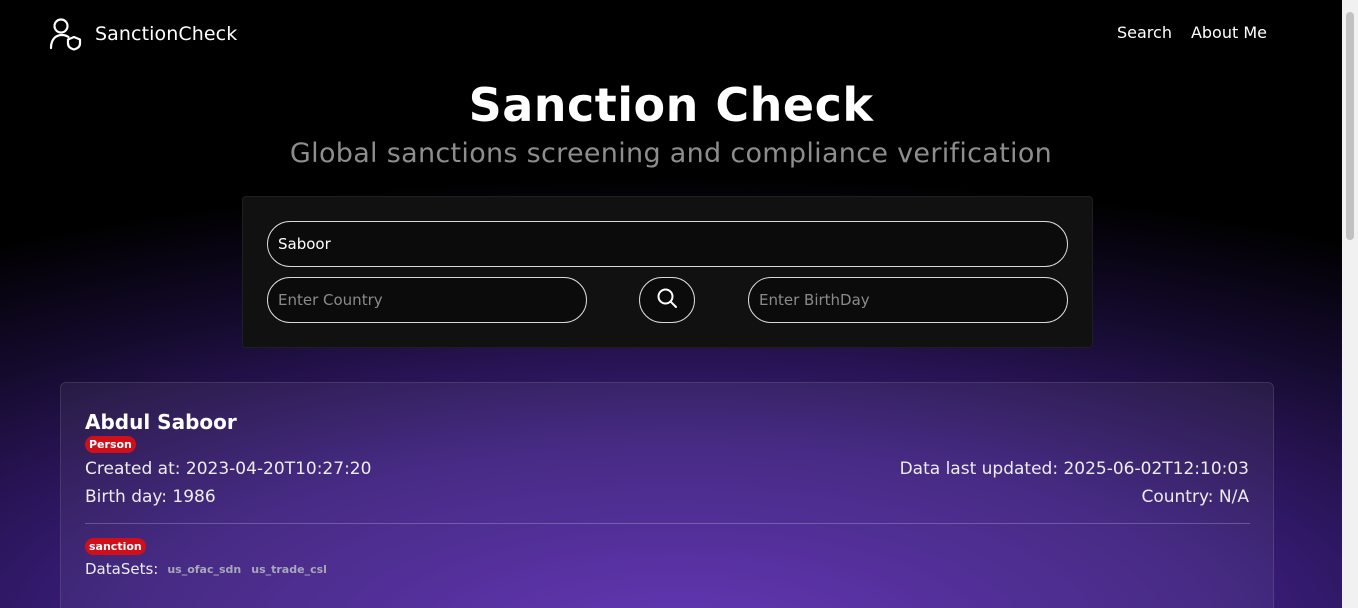 The height and width of the screenshot is (608, 1358). What do you see at coordinates (115, 546) in the screenshot?
I see `topic-badge: sanction` at bounding box center [115, 546].